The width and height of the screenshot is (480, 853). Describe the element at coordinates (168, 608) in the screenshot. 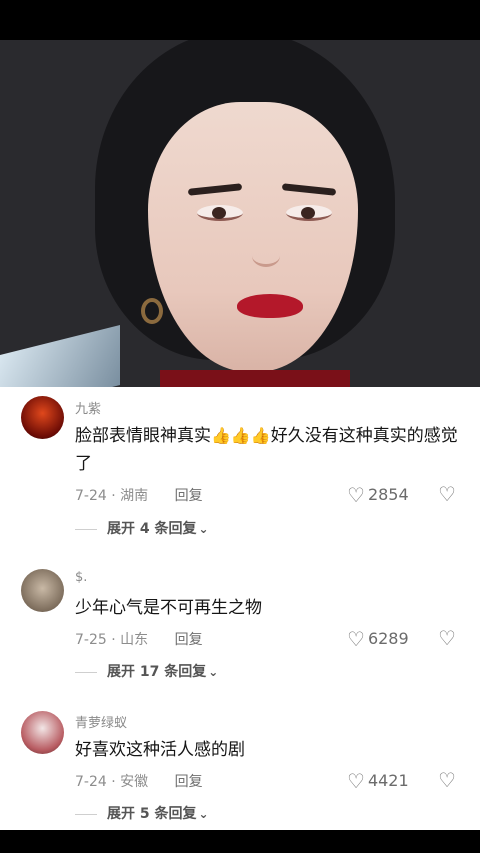

I see `comment-text: 少年心气是不可再生之物` at that location.